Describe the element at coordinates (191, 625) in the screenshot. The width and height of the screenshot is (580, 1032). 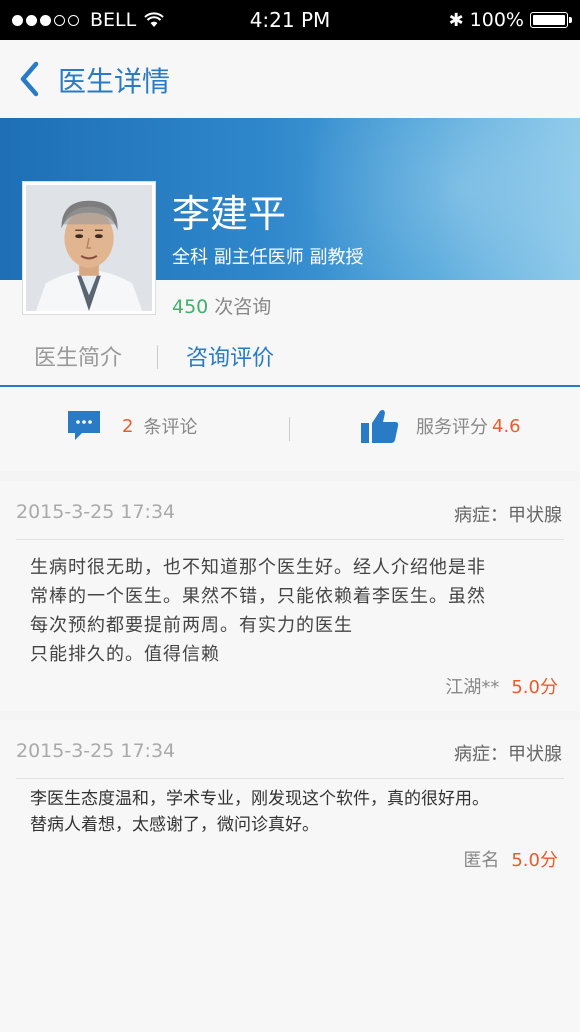
I see `review-text-line: 每次预約都要提前两周。有实力的医生` at that location.